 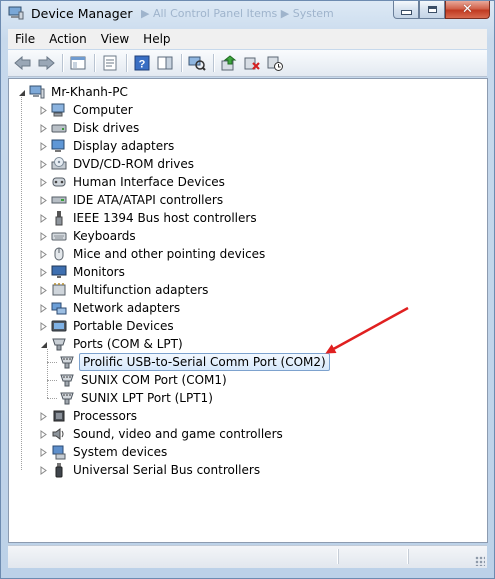 I want to click on help-button: ?, so click(x=142, y=63).